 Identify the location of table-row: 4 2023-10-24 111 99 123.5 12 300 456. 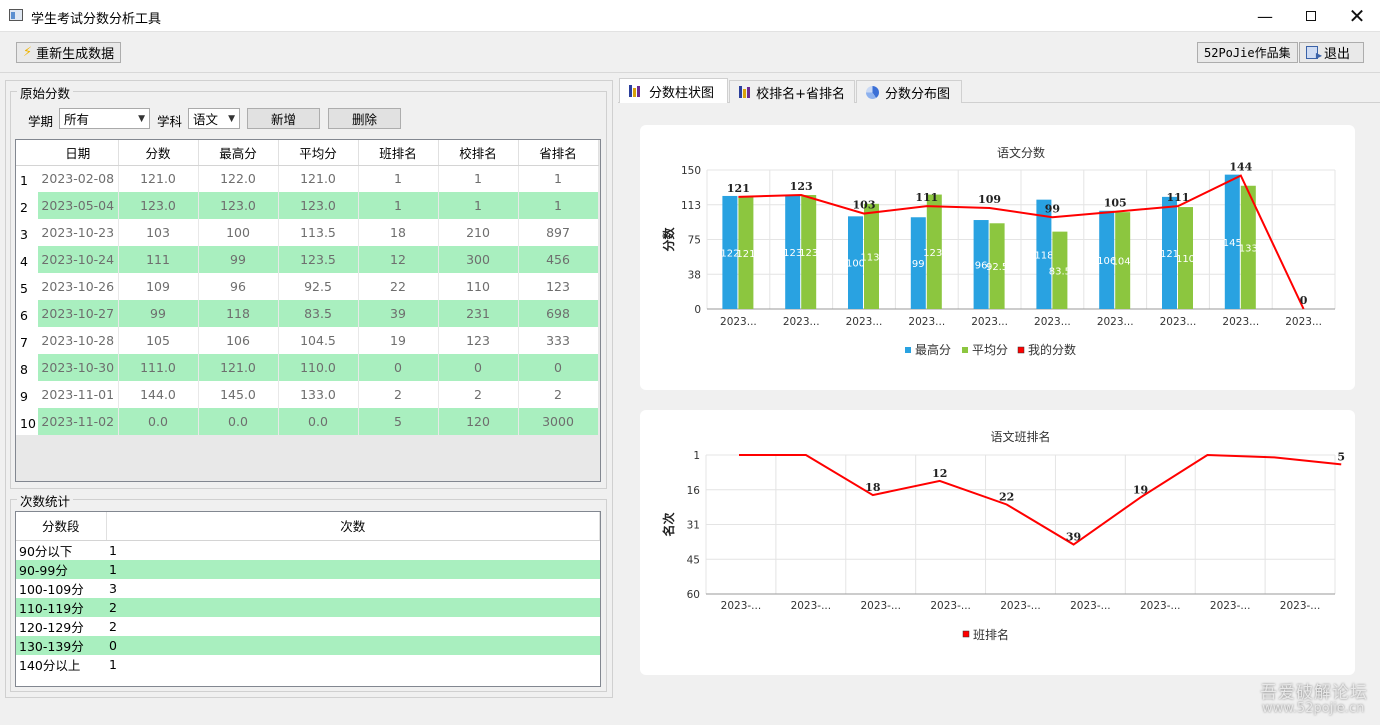
(307, 259).